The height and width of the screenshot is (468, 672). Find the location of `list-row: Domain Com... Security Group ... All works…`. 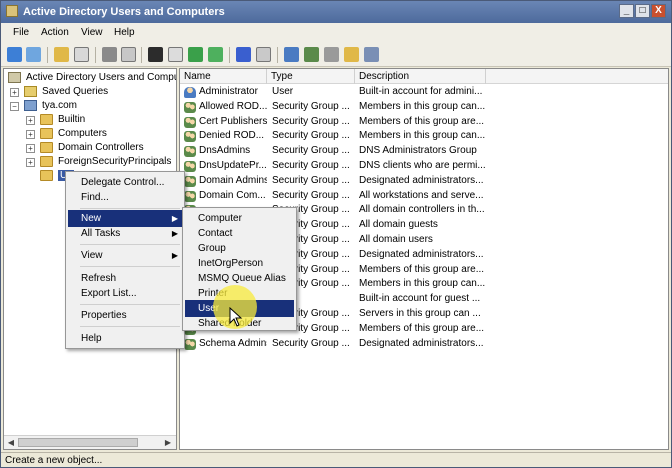

list-row: Domain Com... Security Group ... All works… is located at coordinates (424, 196).